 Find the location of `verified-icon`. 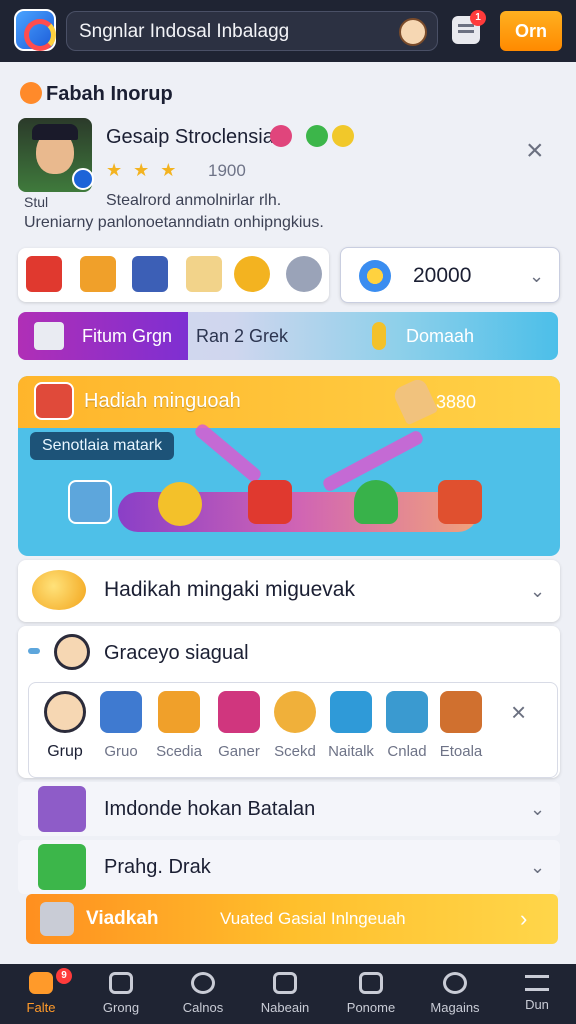

verified-icon is located at coordinates (83, 179).